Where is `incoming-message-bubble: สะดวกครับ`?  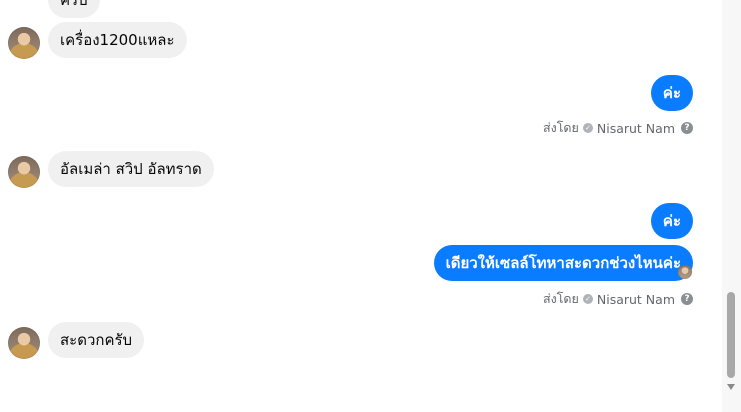 incoming-message-bubble: สะดวกครับ is located at coordinates (96, 340).